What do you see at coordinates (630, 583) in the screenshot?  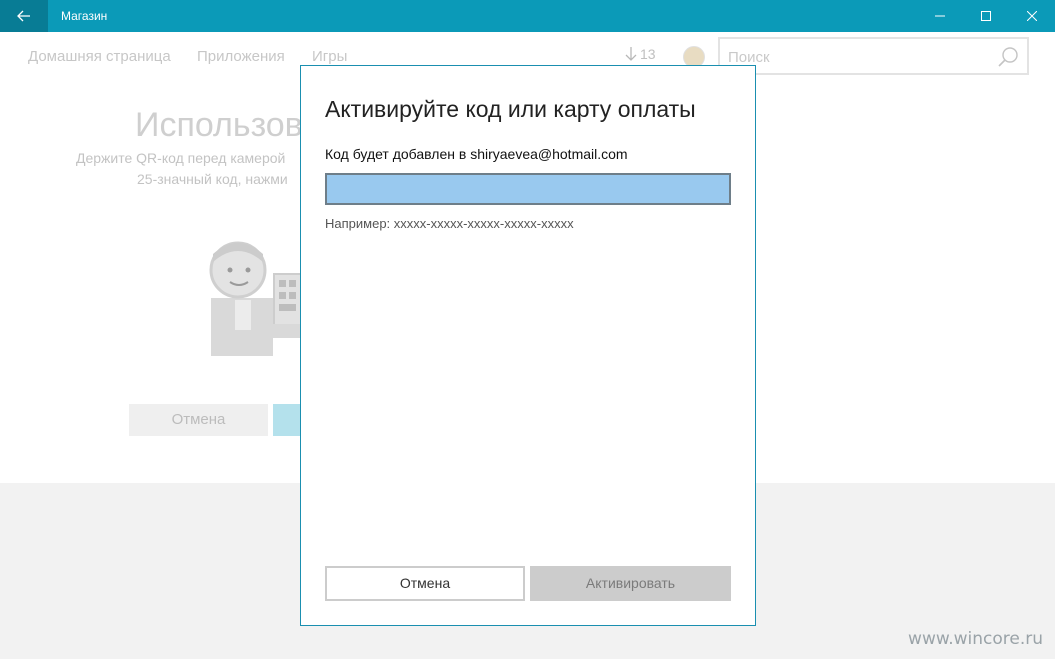 I see `activate-button: Активировать` at bounding box center [630, 583].